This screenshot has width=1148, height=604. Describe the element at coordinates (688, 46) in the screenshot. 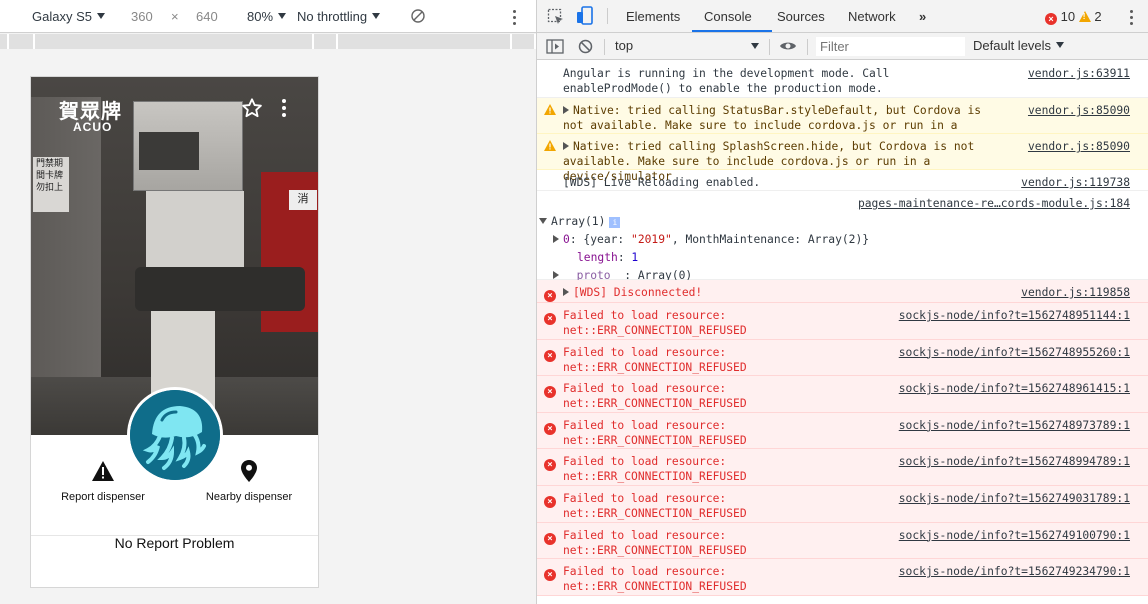

I see `context-select: top` at that location.